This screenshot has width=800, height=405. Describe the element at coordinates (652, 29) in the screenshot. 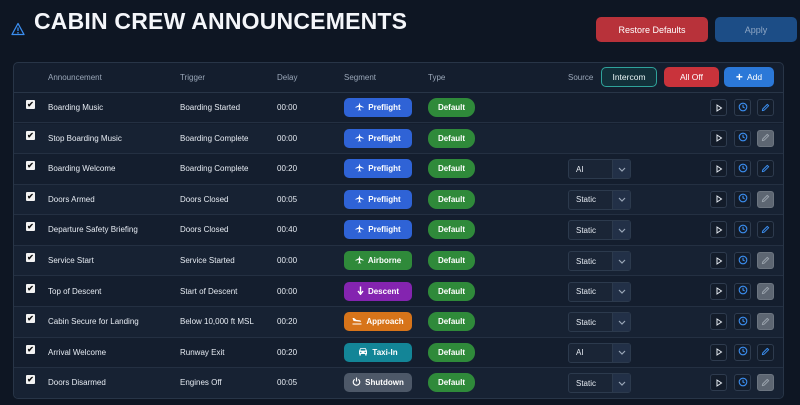

I see `restore-defaults-button: Restore Defaults` at that location.